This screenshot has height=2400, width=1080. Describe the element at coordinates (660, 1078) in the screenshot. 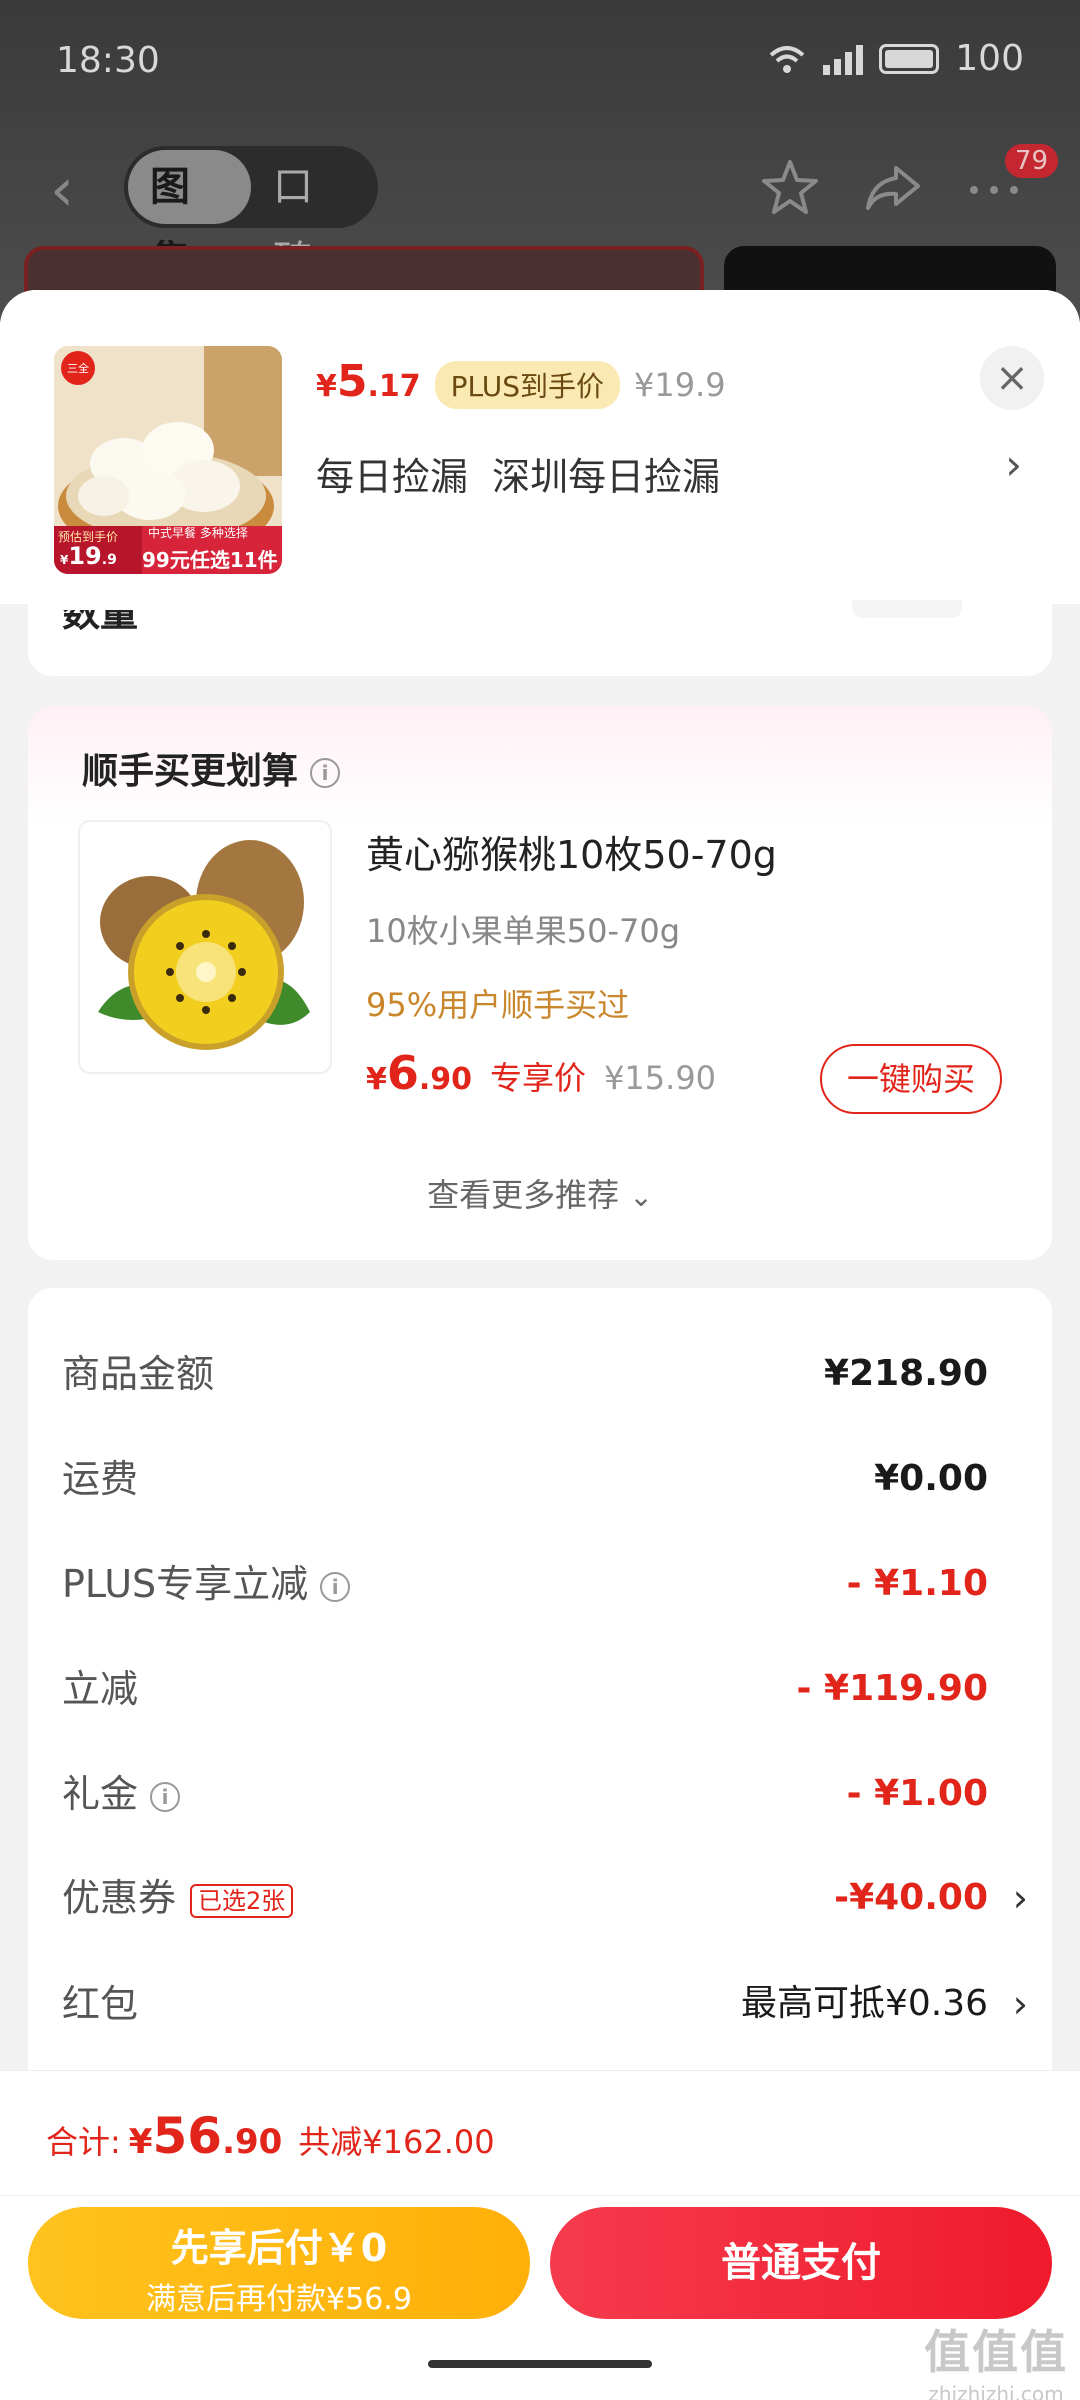

I see `recommended-original-price: ¥15.90` at that location.